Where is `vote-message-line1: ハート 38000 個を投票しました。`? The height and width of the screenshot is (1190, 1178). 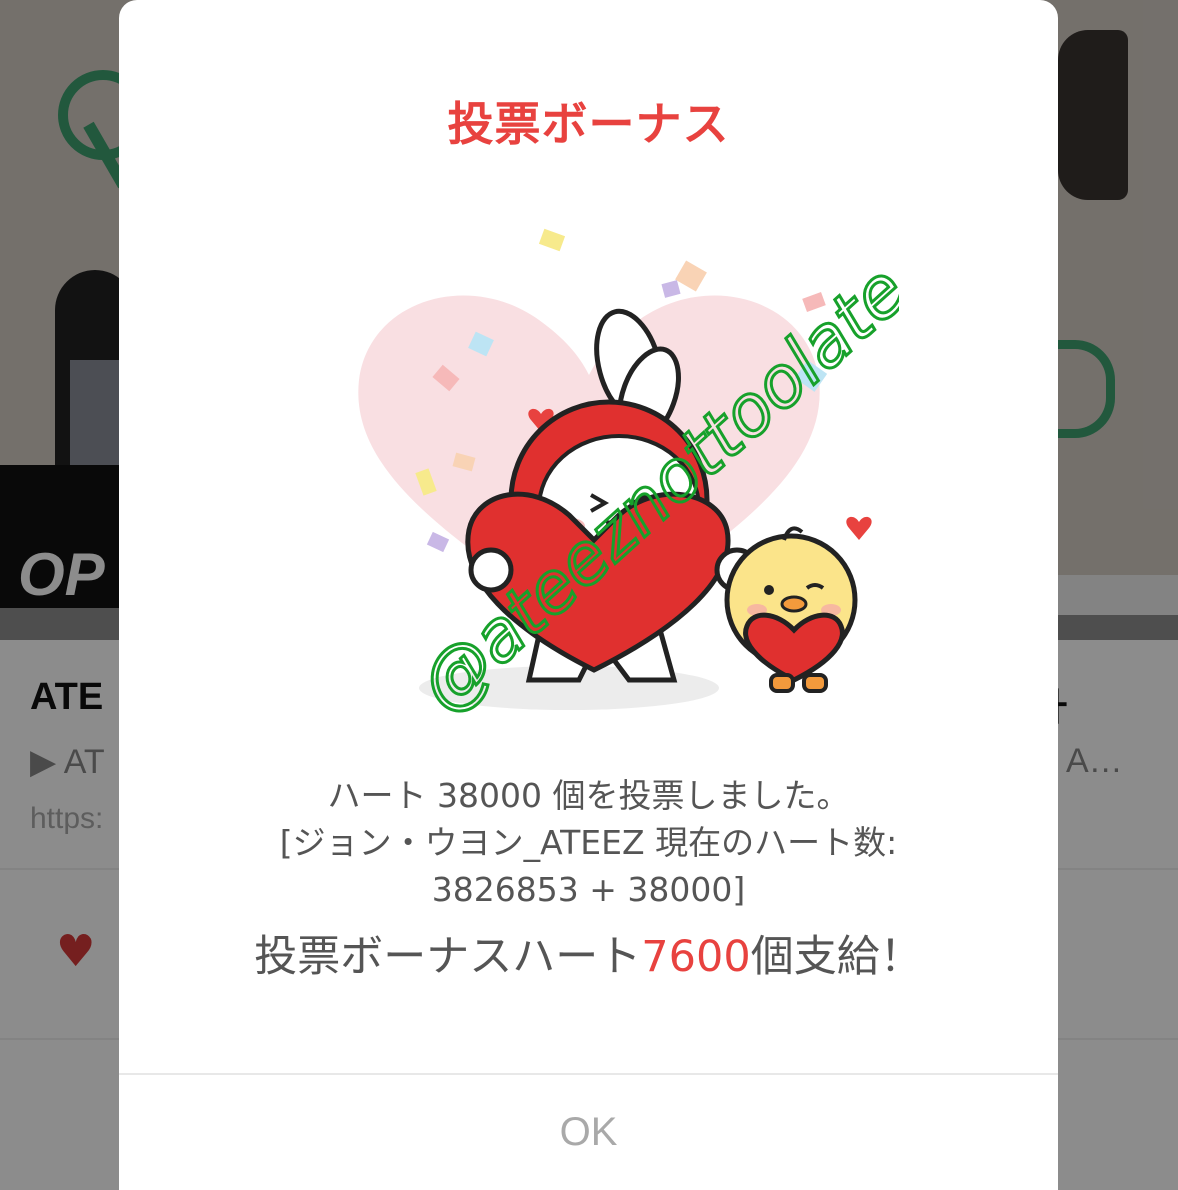
vote-message-line1: ハート 38000 個を投票しました。 is located at coordinates (588, 795).